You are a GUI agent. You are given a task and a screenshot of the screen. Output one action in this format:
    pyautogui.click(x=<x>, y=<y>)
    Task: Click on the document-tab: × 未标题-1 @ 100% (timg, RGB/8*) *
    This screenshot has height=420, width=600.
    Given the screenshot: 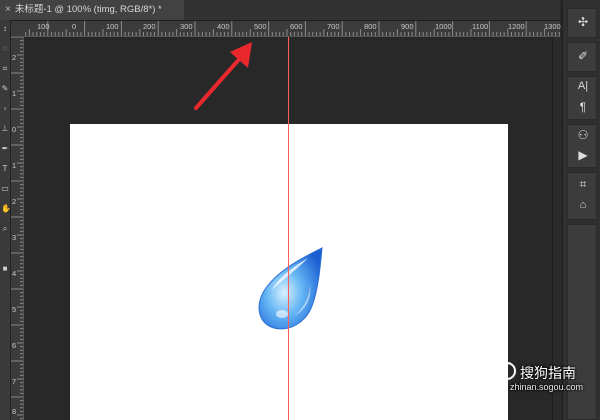 What is the action you would take?
    pyautogui.click(x=92, y=10)
    